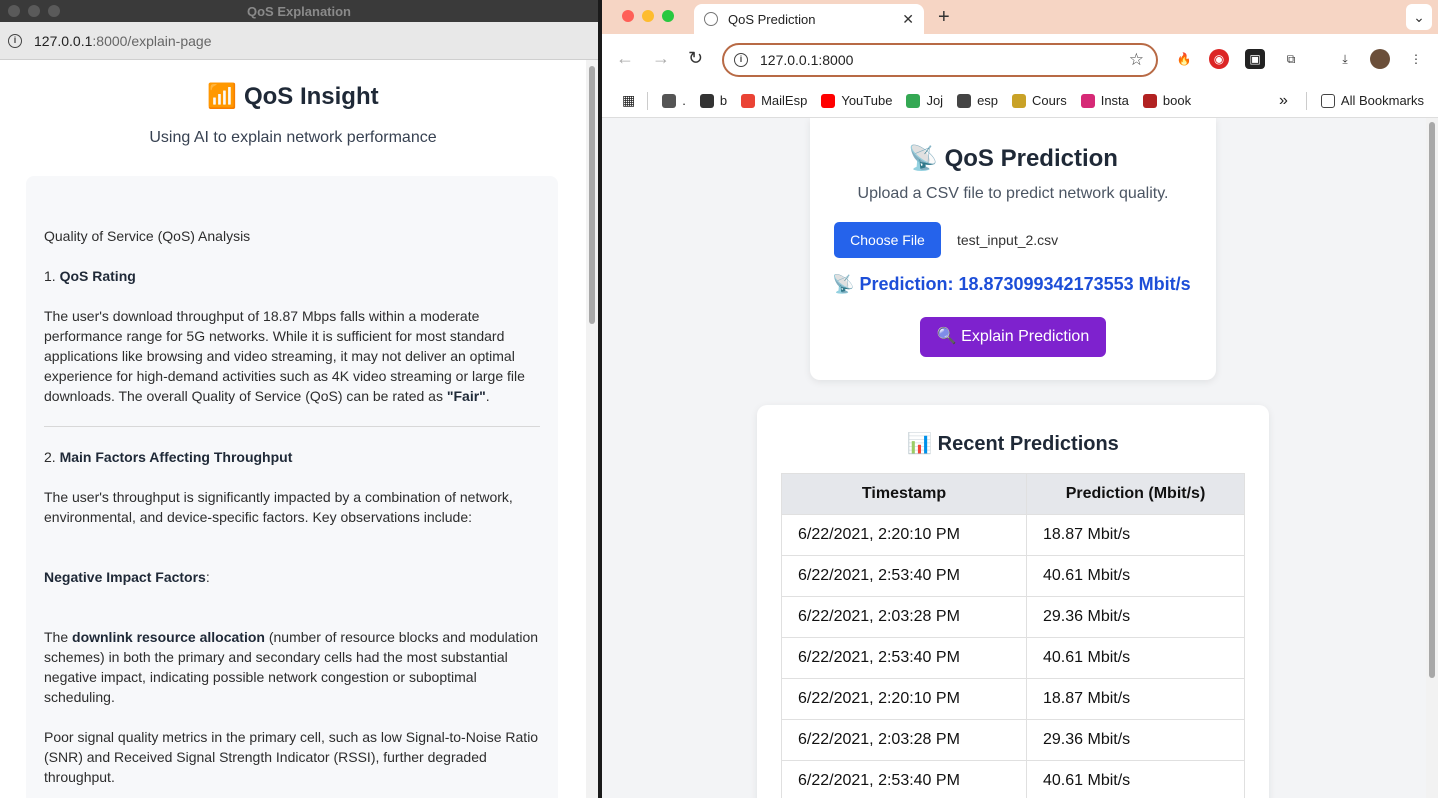 This screenshot has width=1438, height=798. What do you see at coordinates (674, 100) in the screenshot?
I see `bookmark-item: .` at bounding box center [674, 100].